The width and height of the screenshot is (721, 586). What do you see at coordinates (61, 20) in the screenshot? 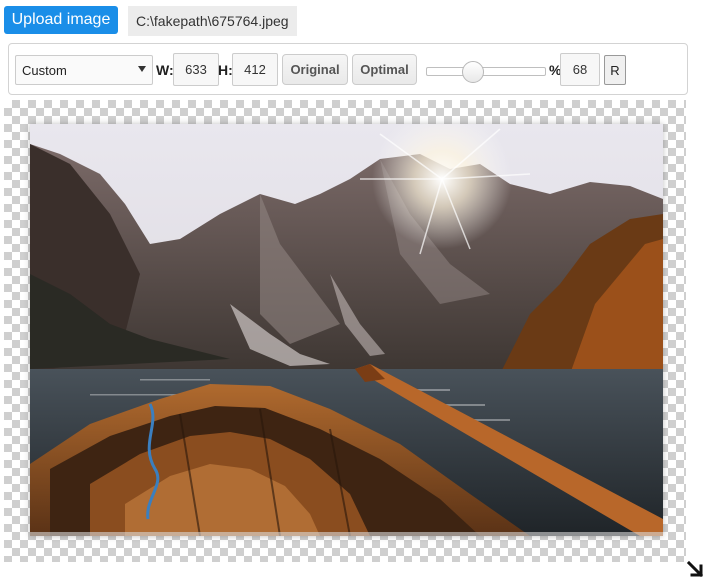
I see `upload-image-button: Upload image` at bounding box center [61, 20].